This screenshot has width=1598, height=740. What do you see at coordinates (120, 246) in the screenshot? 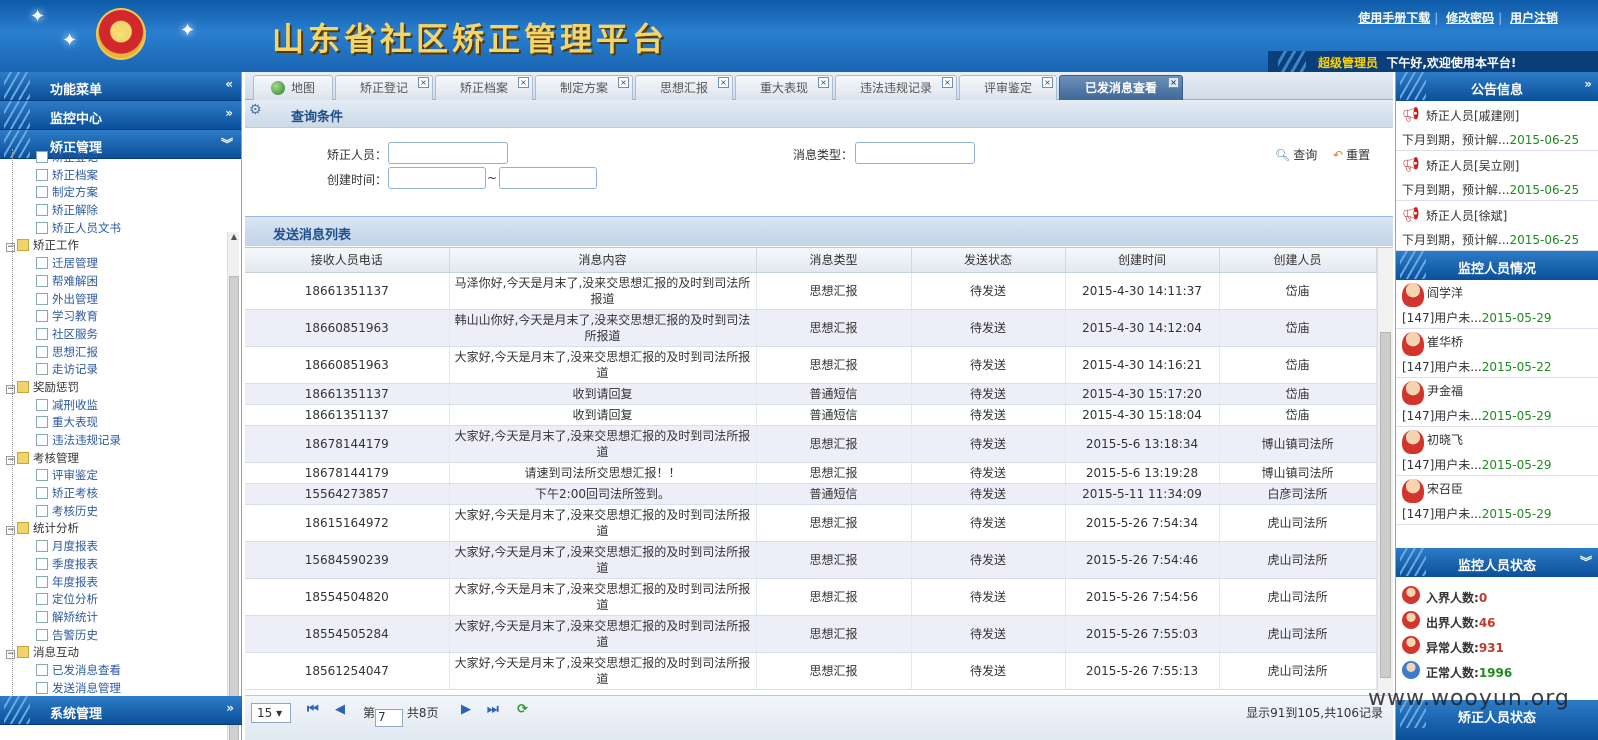
I see `tree-group: − 矫正工作` at bounding box center [120, 246].